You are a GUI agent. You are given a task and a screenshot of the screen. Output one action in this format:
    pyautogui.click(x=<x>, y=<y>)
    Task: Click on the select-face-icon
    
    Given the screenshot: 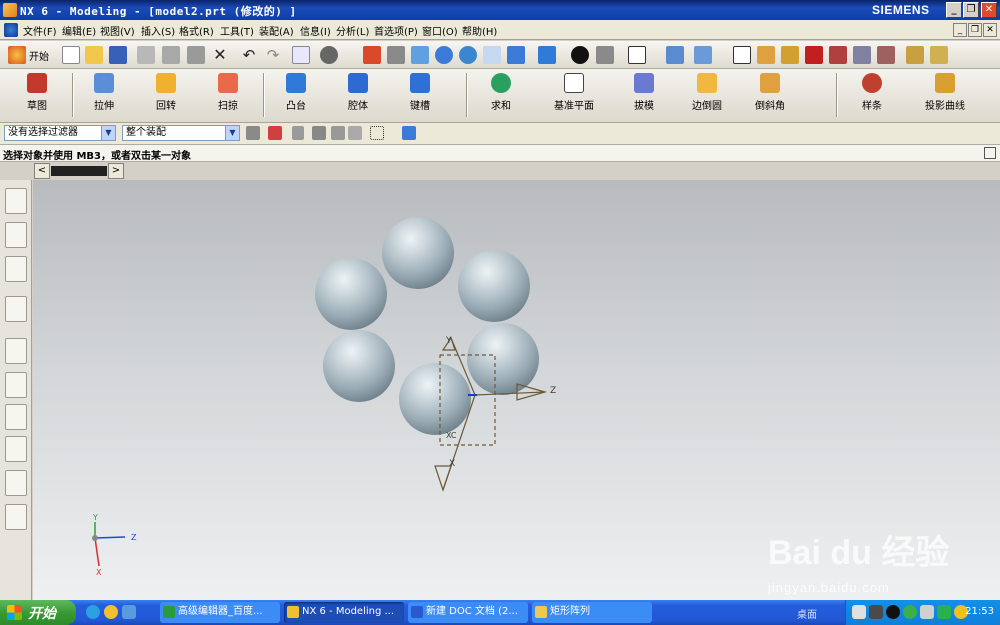 What is the action you would take?
    pyautogui.click(x=338, y=133)
    